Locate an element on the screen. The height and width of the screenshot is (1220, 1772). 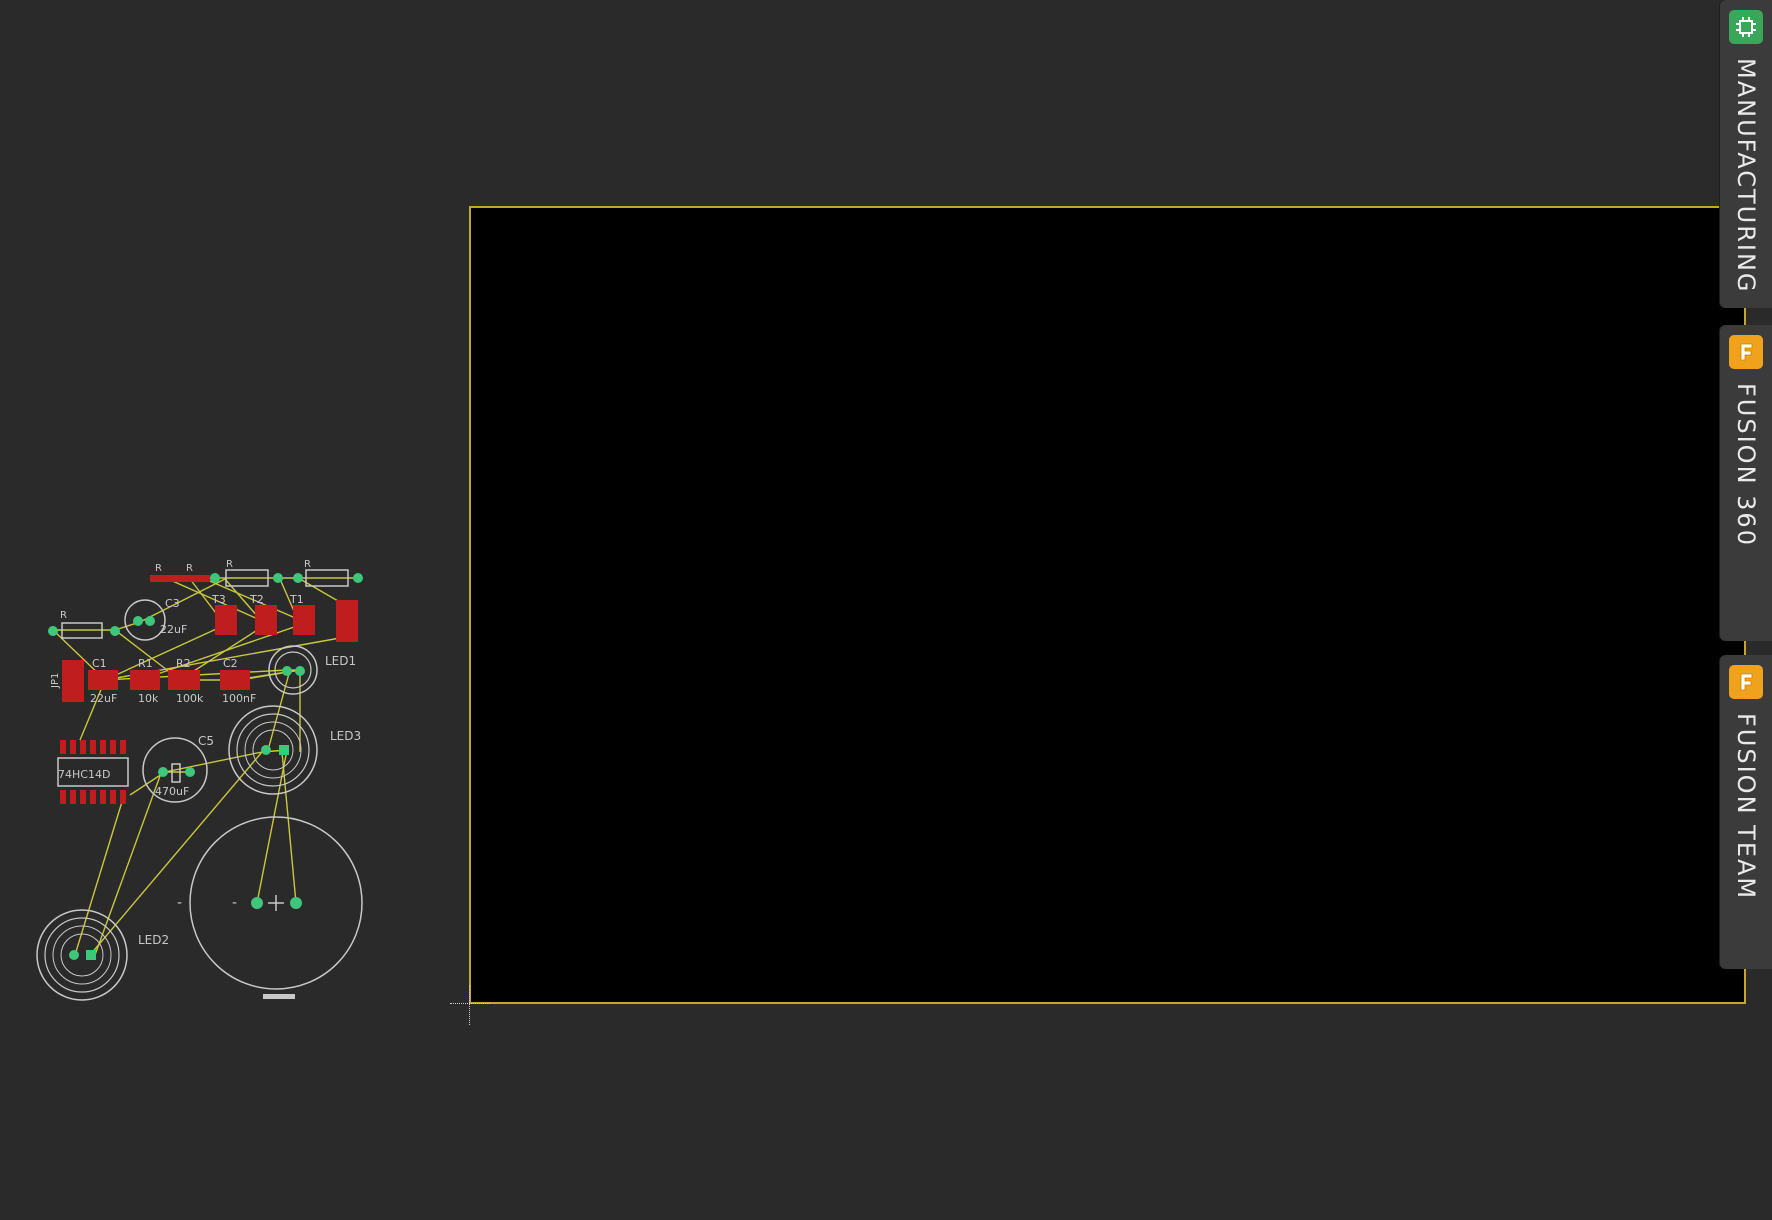
resistor-row-top: R R R R is located at coordinates (256, 573).